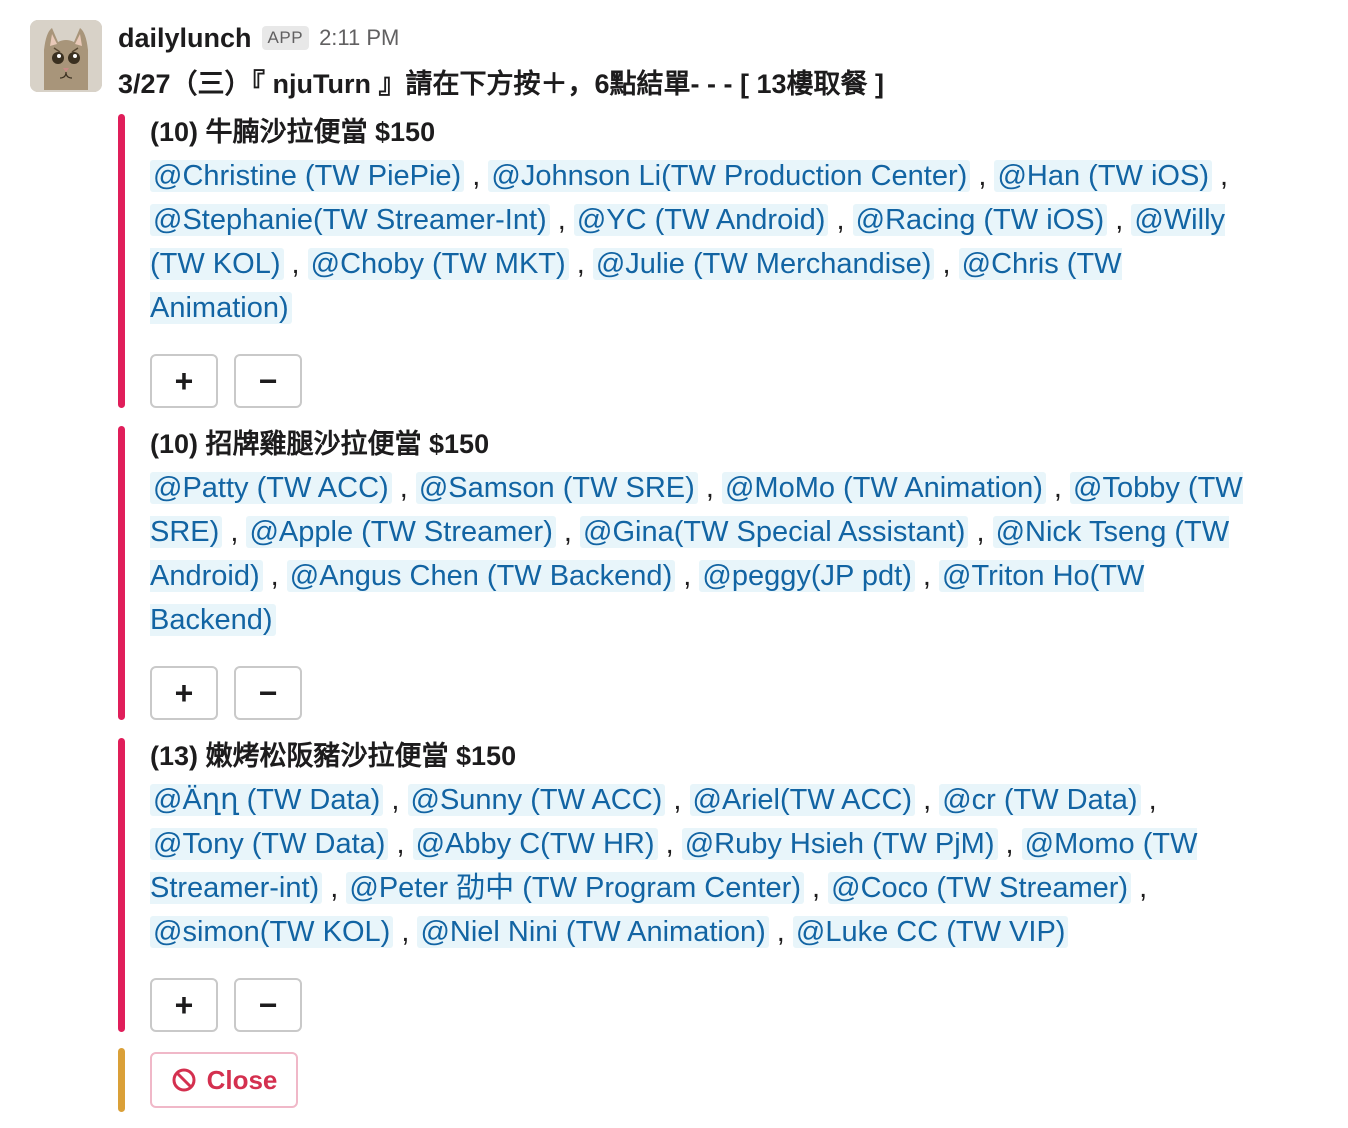 This screenshot has width=1348, height=1128. Describe the element at coordinates (269, 844) in the screenshot. I see `mention-link: @Tony (TW Data)` at that location.